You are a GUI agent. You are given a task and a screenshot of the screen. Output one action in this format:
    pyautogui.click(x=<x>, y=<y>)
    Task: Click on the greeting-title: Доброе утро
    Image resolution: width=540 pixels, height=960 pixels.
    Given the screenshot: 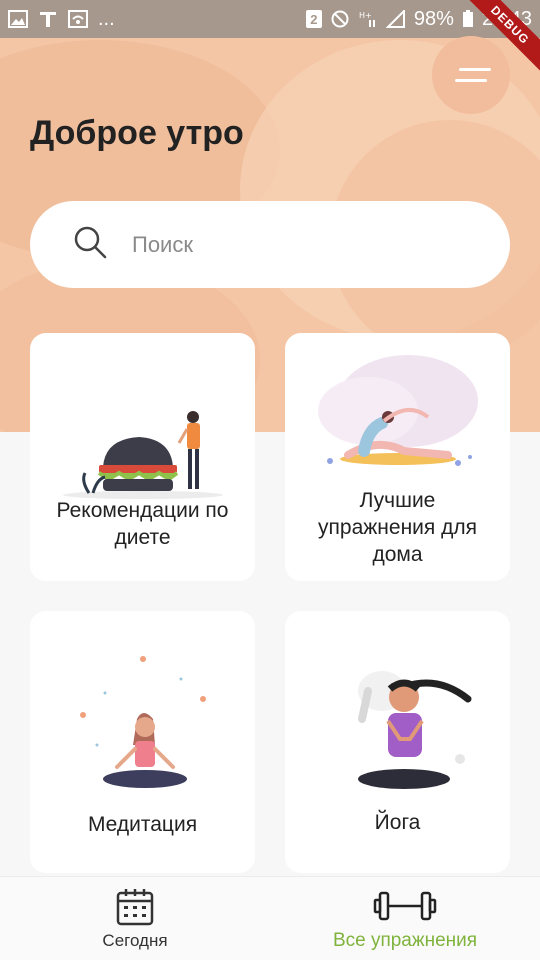 What is the action you would take?
    pyautogui.click(x=137, y=133)
    